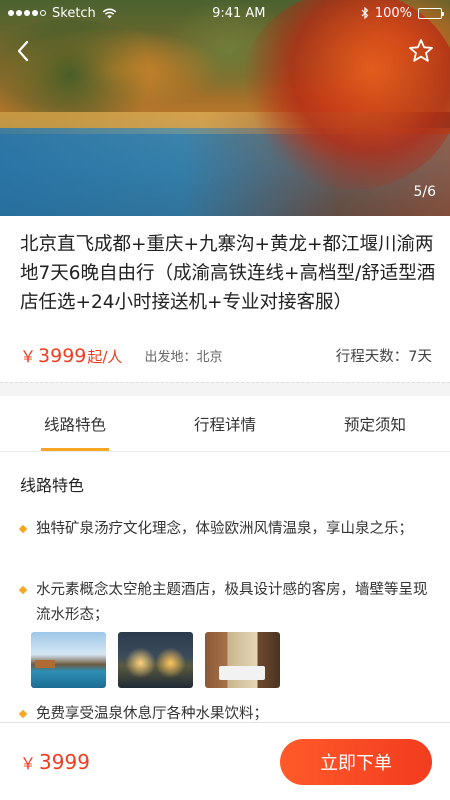  Describe the element at coordinates (74, 13) in the screenshot. I see `carrier-label: Sketch` at that location.